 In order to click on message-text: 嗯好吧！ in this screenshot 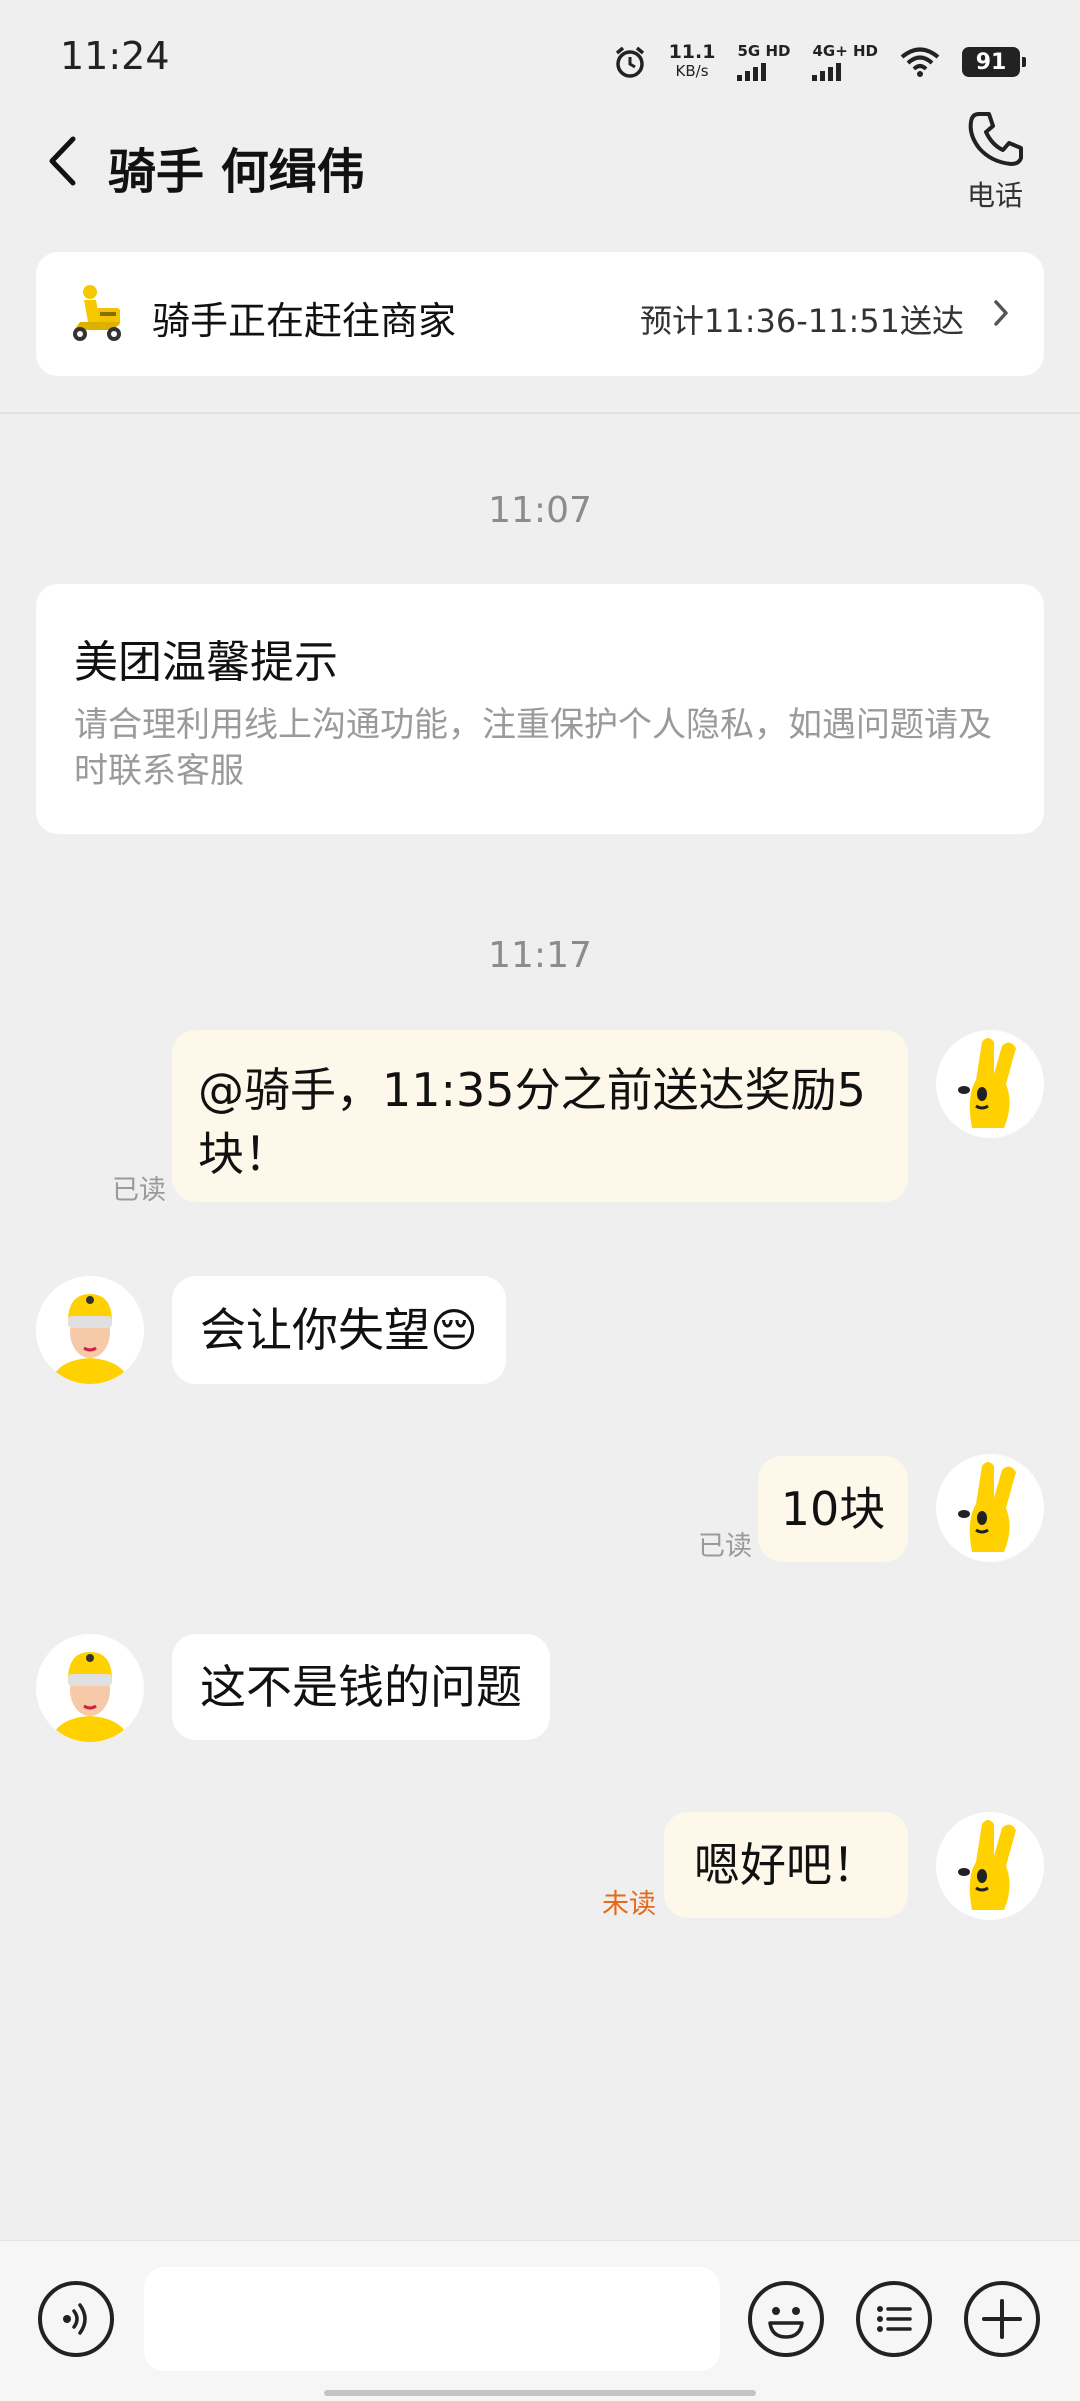, I will do `click(786, 1865)`.